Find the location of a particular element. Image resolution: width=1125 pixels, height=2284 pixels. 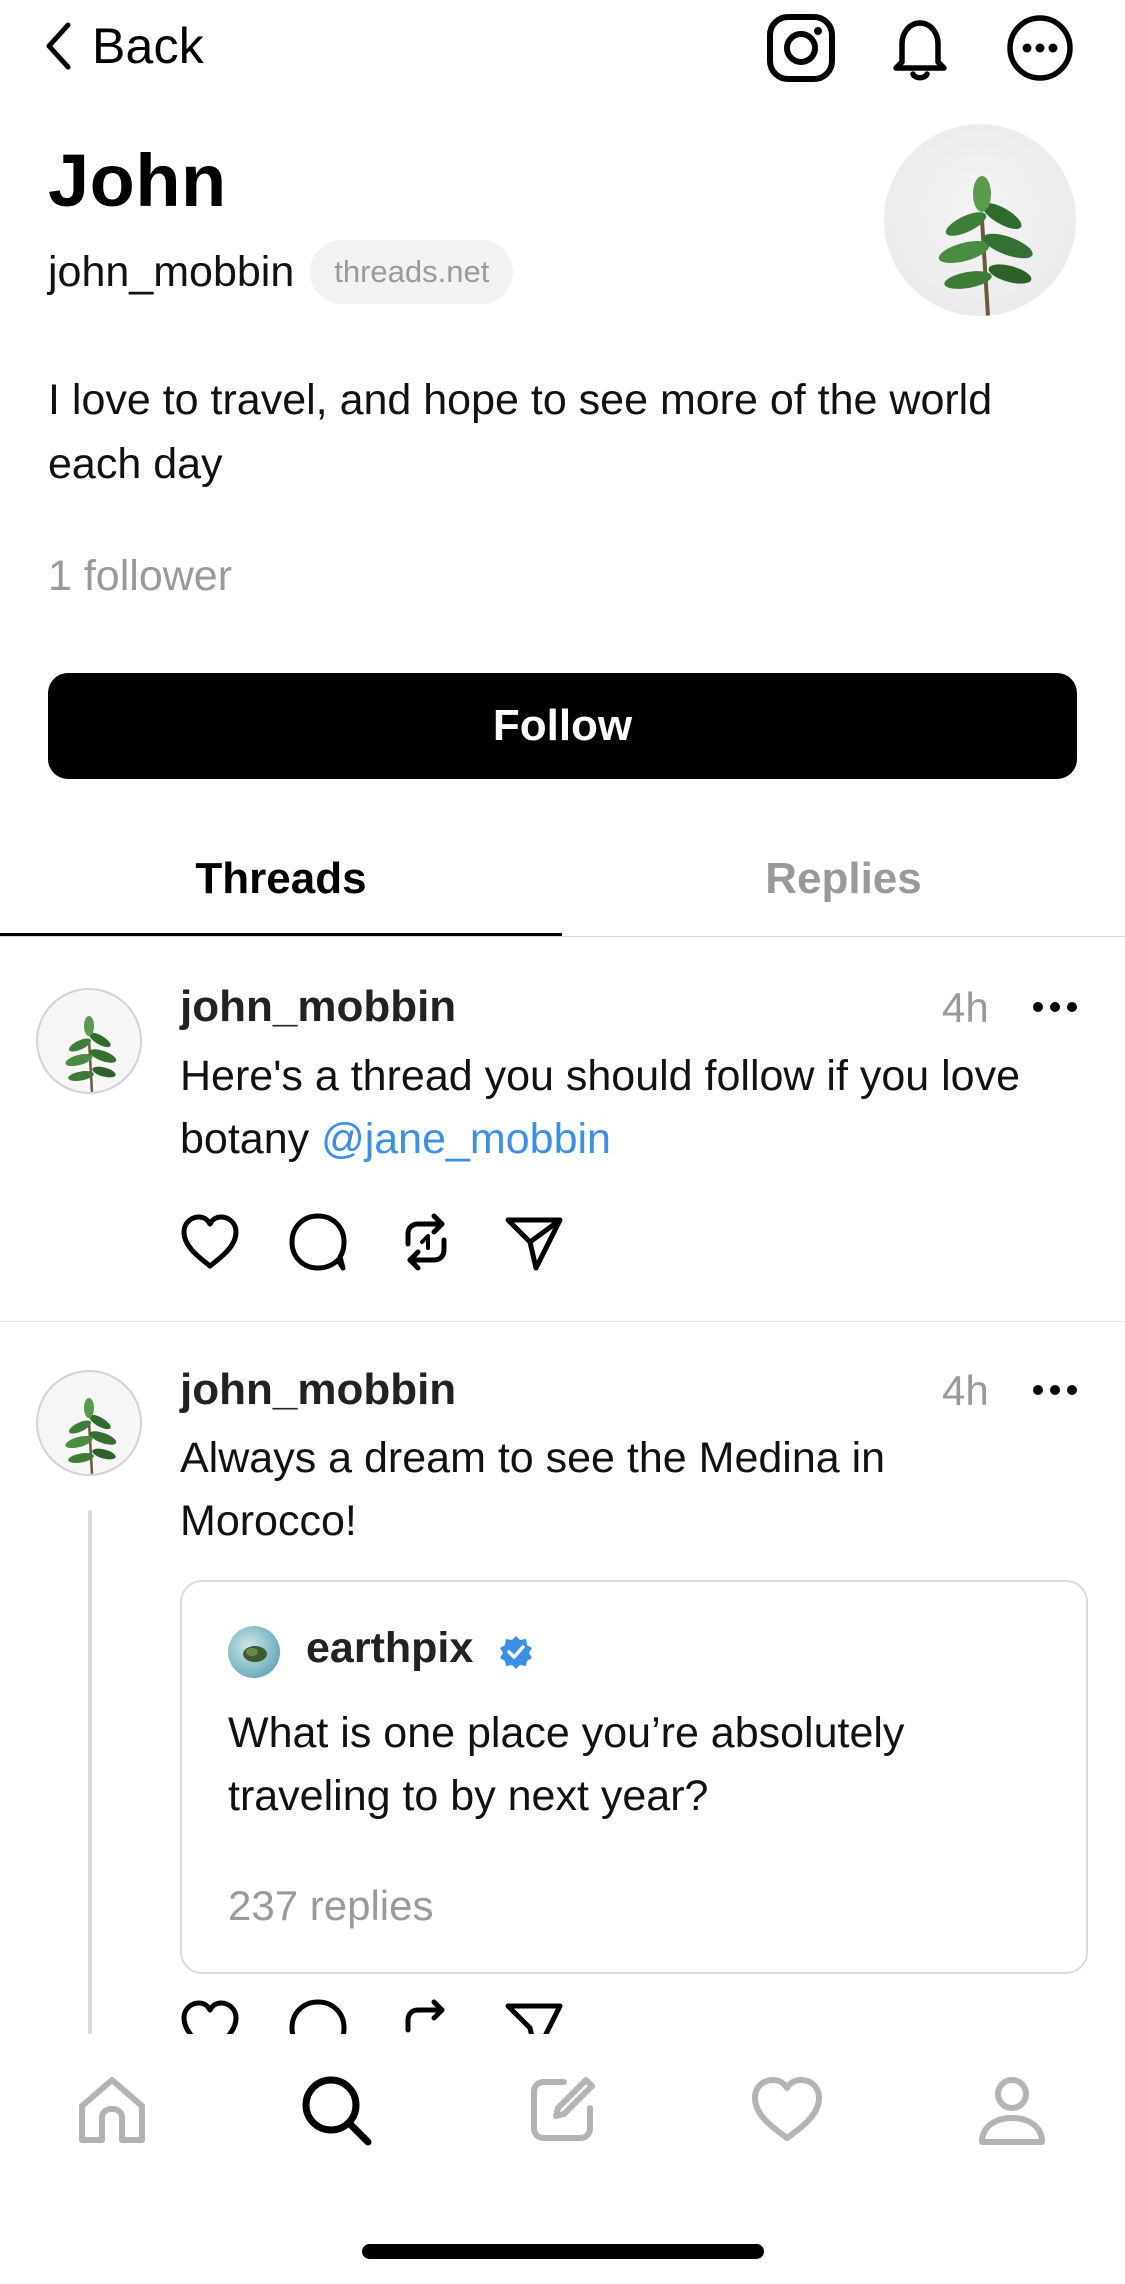

profile-name: John is located at coordinates (137, 180).